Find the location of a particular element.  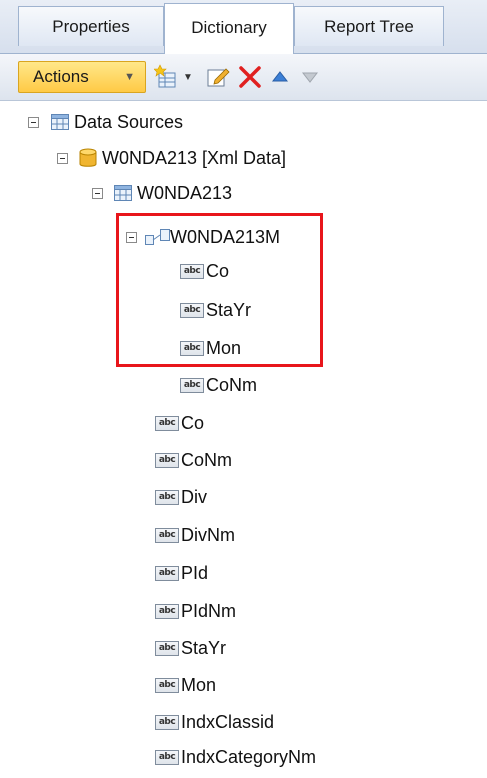

tab-dictionary: Dictionary is located at coordinates (229, 28).